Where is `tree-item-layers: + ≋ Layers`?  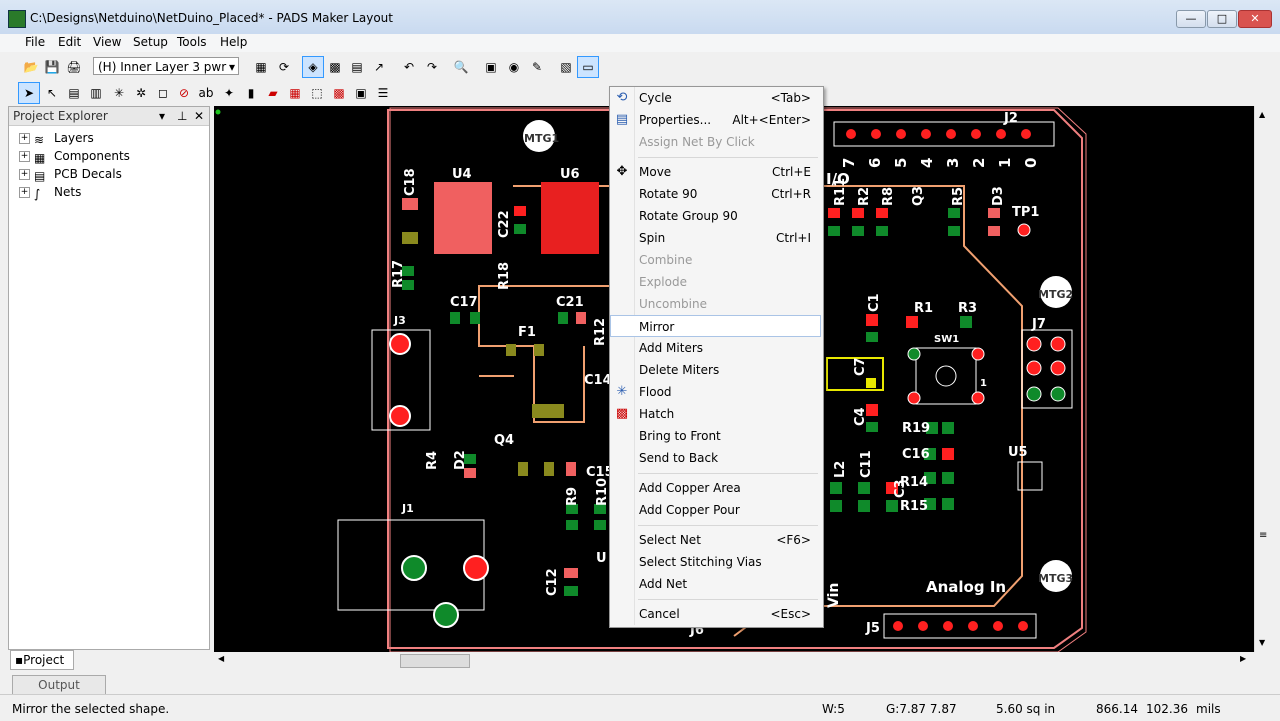 tree-item-layers: + ≋ Layers is located at coordinates (56, 139).